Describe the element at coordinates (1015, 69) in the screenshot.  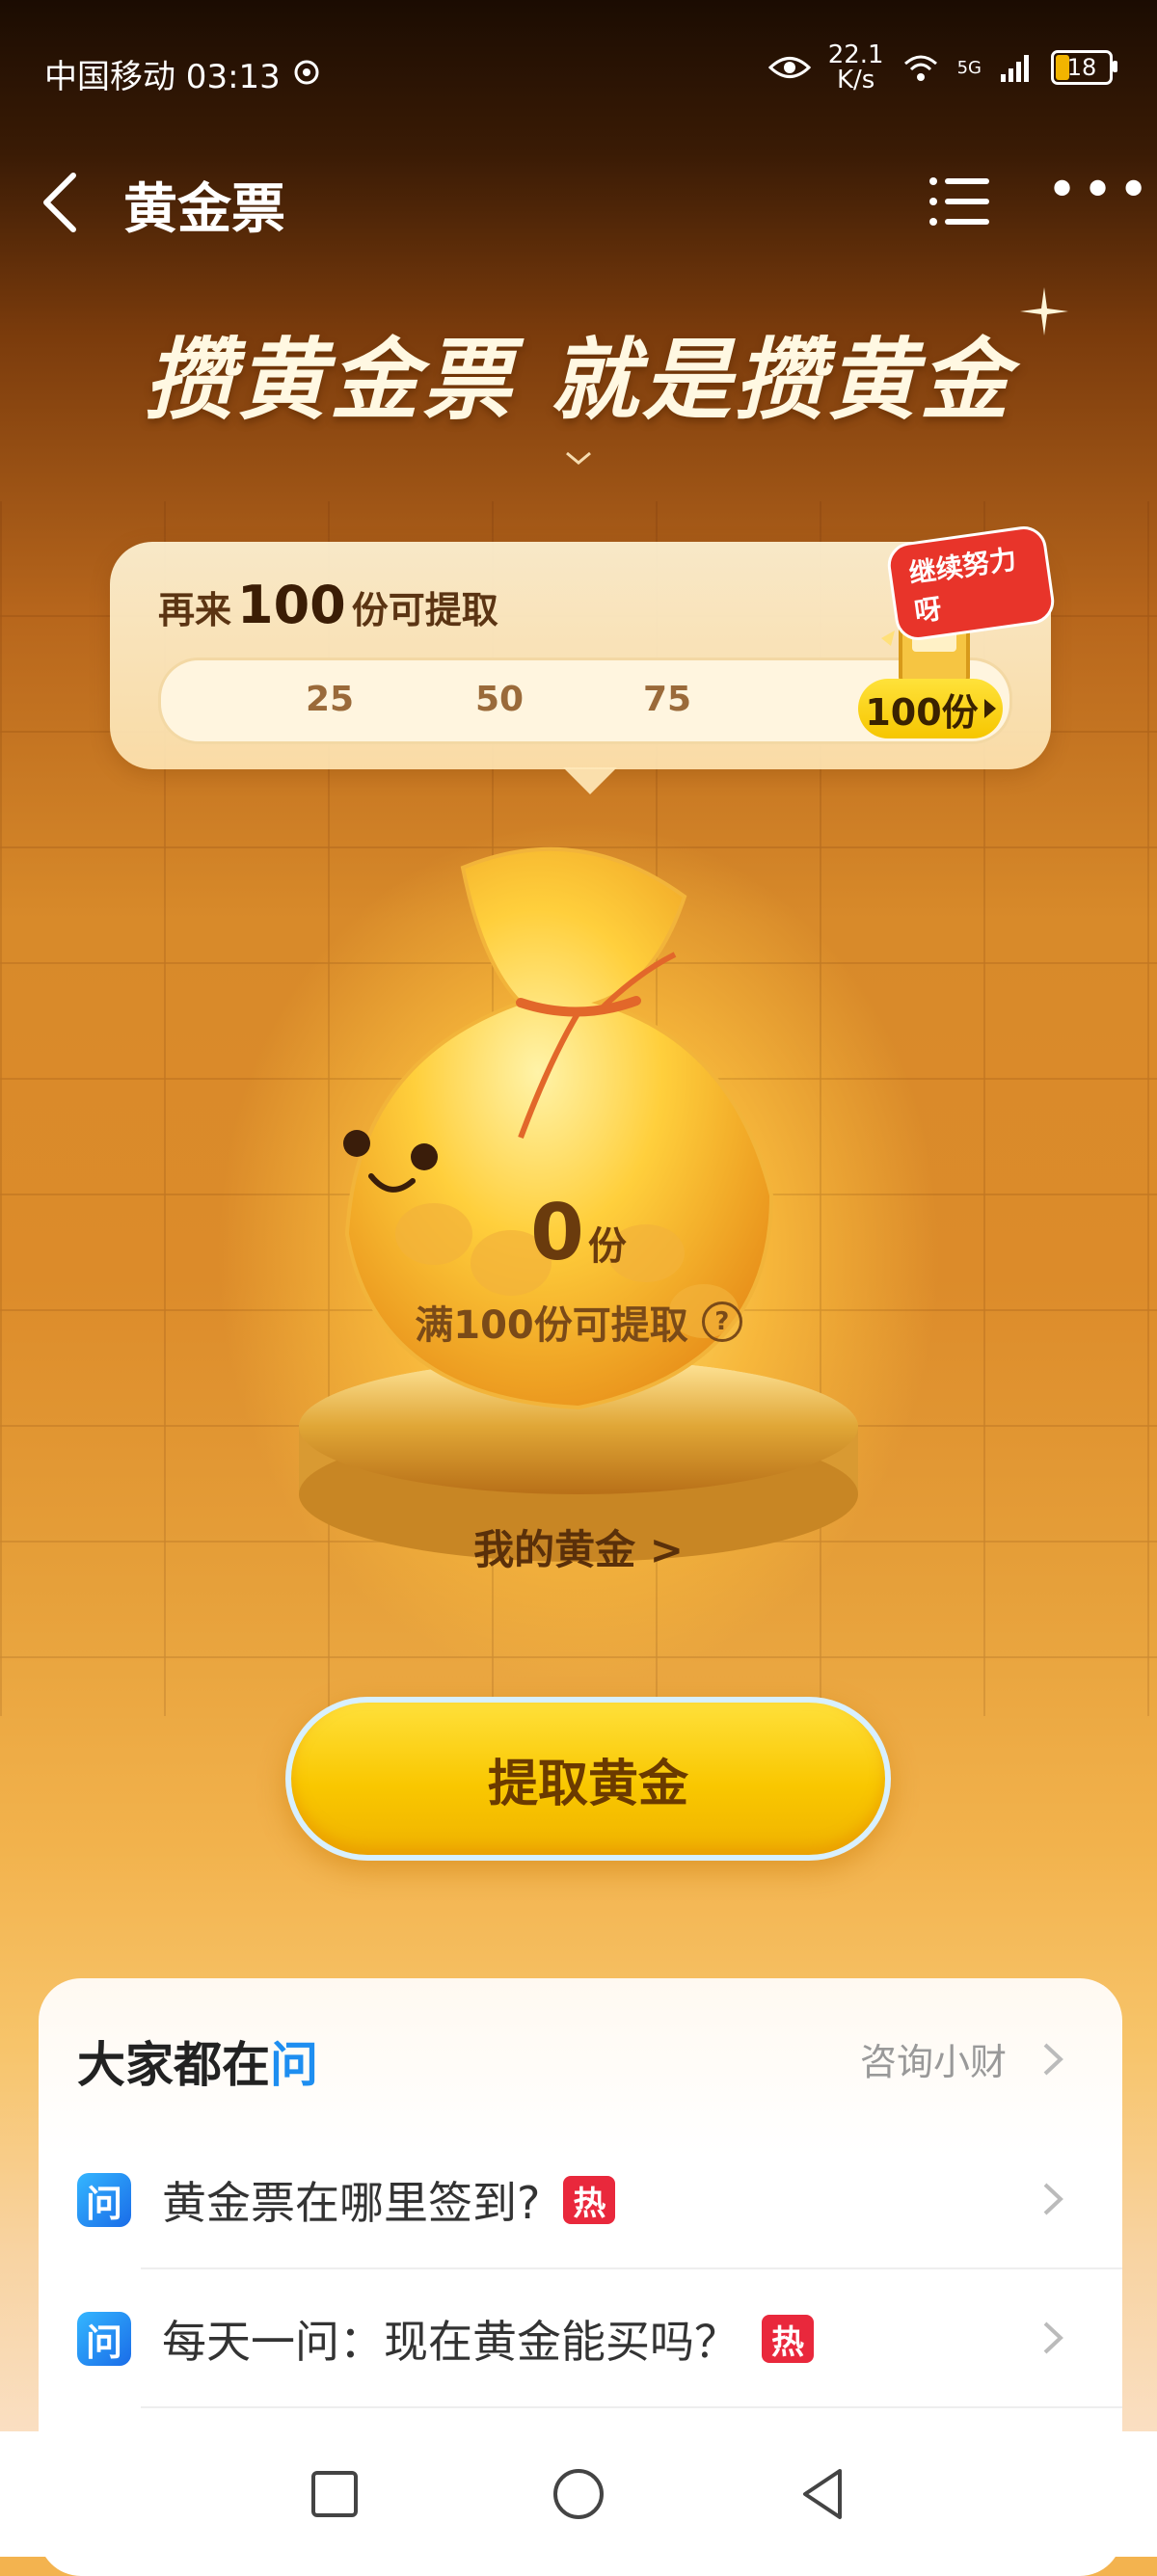
I see `signal-icon` at that location.